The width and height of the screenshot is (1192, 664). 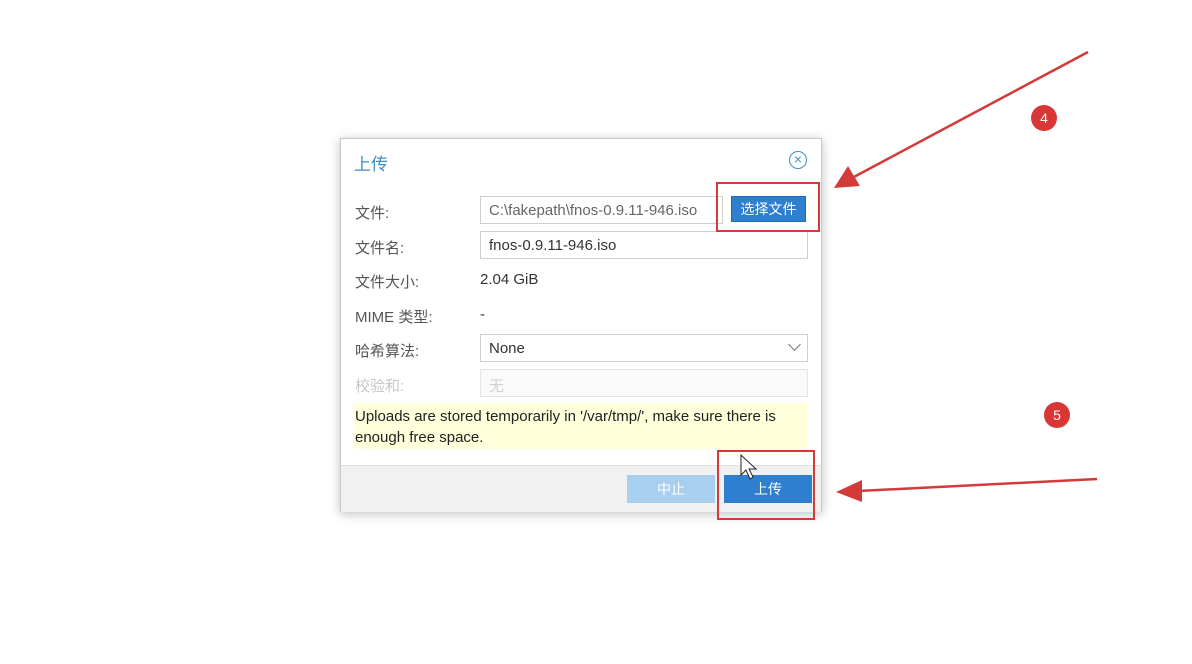 What do you see at coordinates (768, 207) in the screenshot?
I see `highlight-box-choose-file` at bounding box center [768, 207].